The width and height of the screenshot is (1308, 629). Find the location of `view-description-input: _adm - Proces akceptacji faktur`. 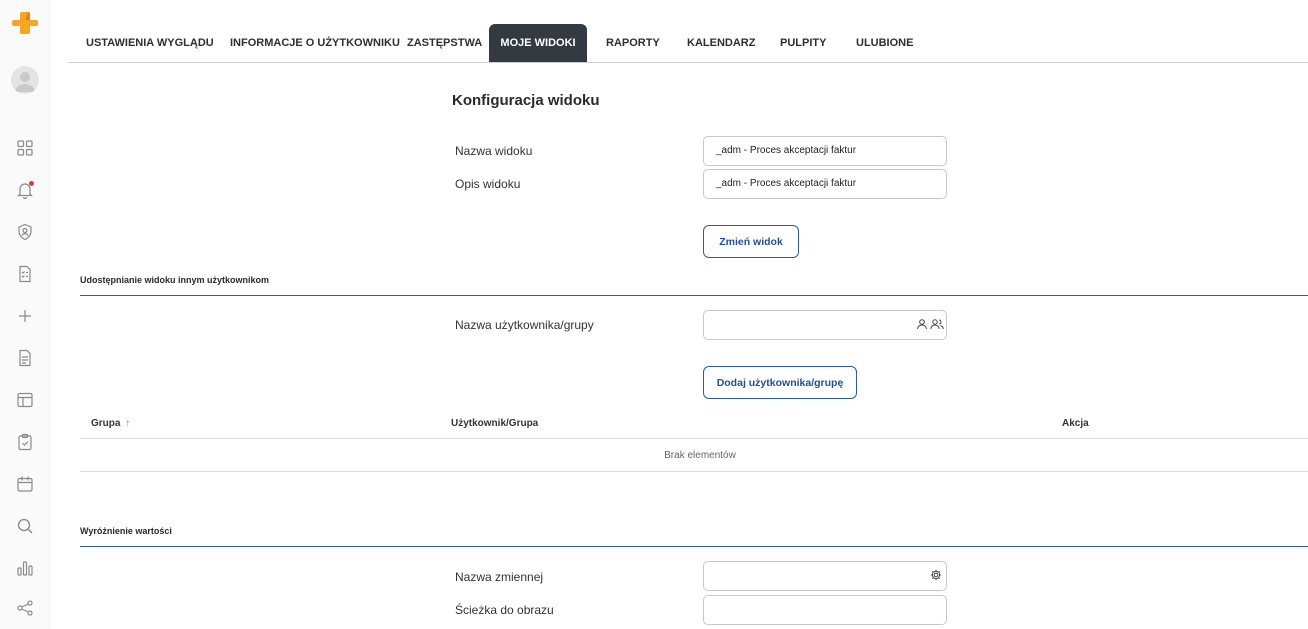

view-description-input: _adm - Proces akceptacji faktur is located at coordinates (825, 184).